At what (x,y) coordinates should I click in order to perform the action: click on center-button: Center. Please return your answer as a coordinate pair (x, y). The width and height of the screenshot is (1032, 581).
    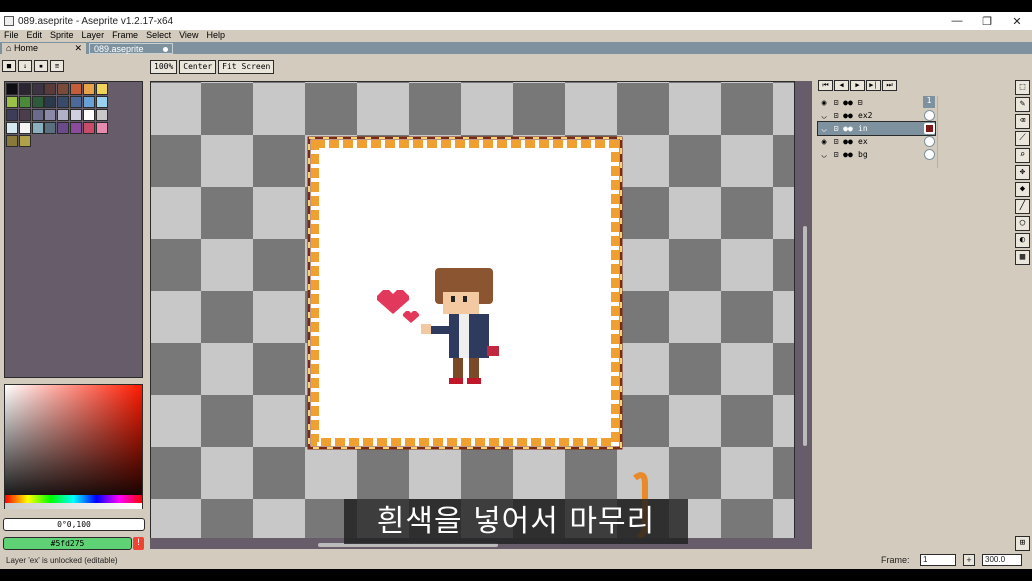
    Looking at the image, I should click on (198, 67).